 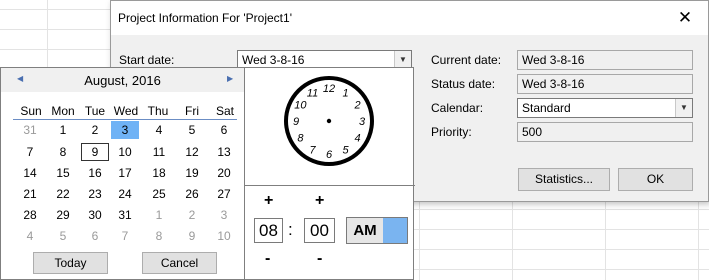 I want to click on calendar-day: 27, so click(x=224, y=194).